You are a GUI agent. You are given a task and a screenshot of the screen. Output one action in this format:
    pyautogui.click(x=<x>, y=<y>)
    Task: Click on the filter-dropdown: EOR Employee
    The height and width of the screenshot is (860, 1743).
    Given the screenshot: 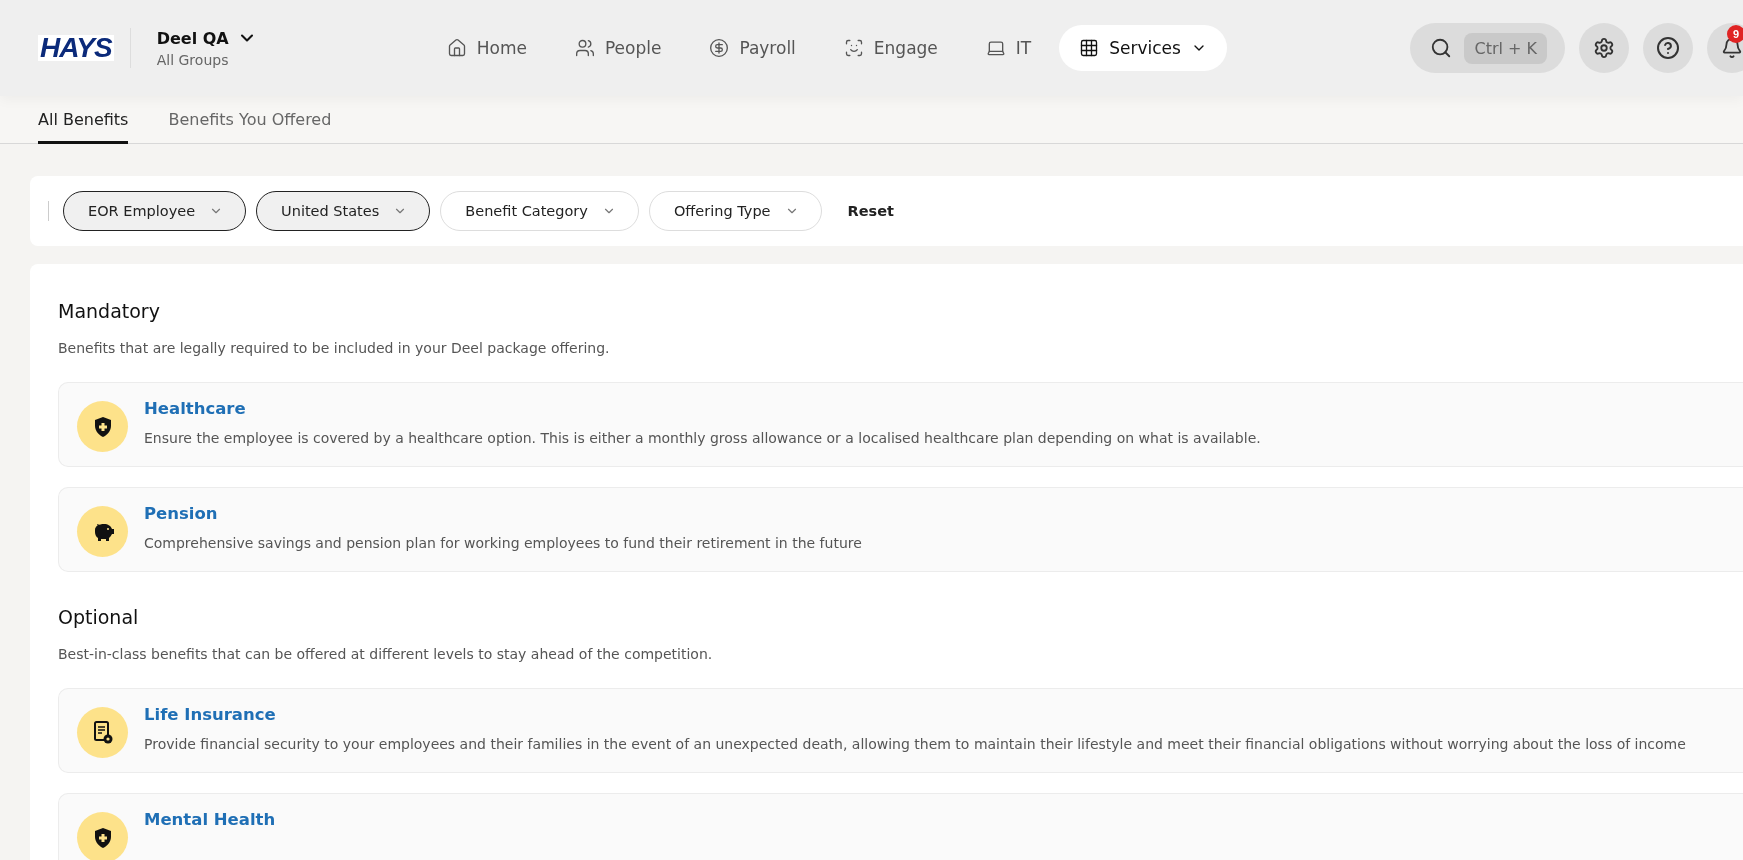 What is the action you would take?
    pyautogui.click(x=155, y=211)
    